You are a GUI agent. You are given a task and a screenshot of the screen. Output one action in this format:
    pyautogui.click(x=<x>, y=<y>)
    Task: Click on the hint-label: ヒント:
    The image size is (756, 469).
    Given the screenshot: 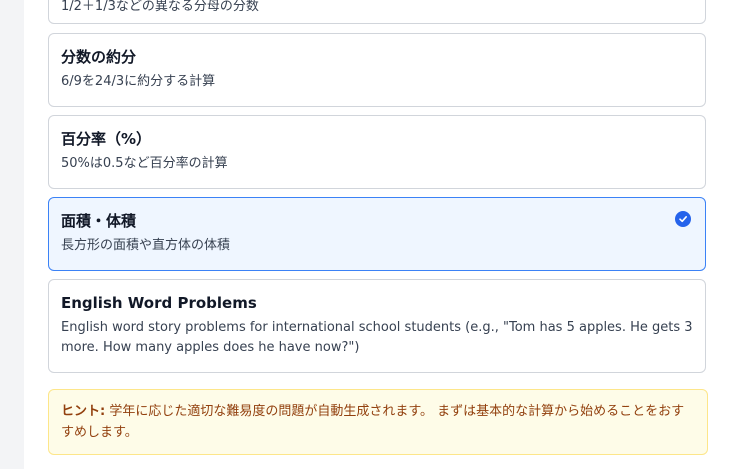 What is the action you would take?
    pyautogui.click(x=83, y=411)
    